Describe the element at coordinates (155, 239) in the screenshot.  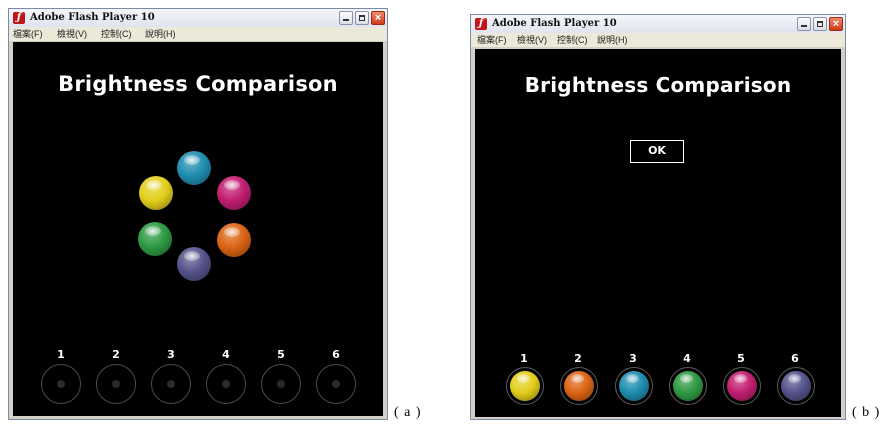
I see `ball-green` at that location.